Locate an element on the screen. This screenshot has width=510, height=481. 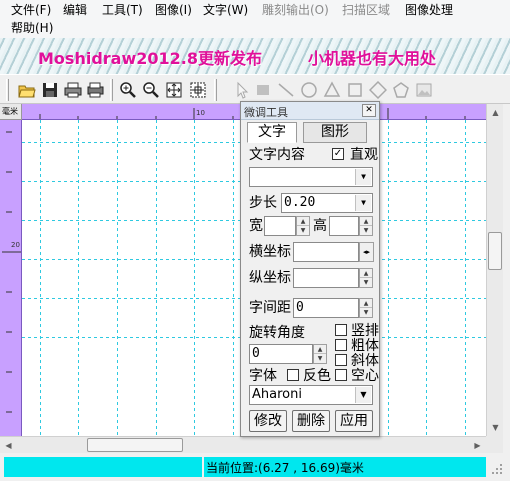
spacing-value: 0 is located at coordinates (300, 307).